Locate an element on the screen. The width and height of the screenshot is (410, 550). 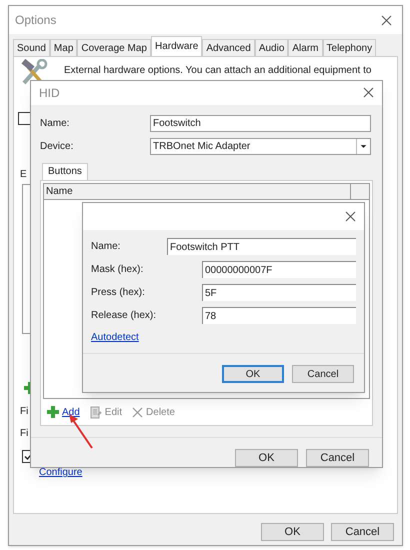
input-field: 00000000007F is located at coordinates (279, 269).